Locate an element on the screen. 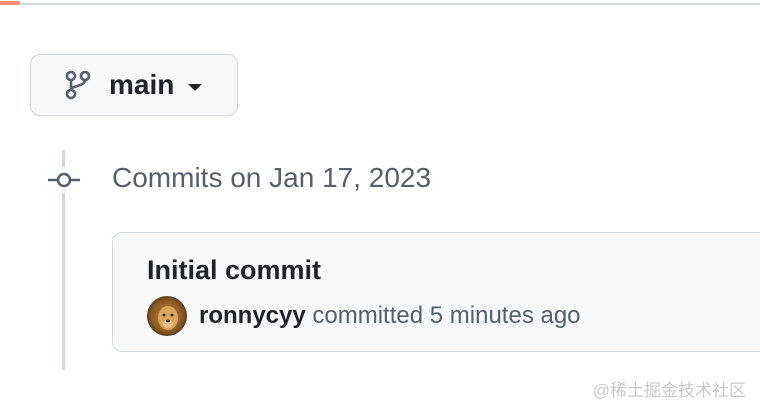 The image size is (760, 410). commit-author-link: ronnycyy is located at coordinates (252, 315).